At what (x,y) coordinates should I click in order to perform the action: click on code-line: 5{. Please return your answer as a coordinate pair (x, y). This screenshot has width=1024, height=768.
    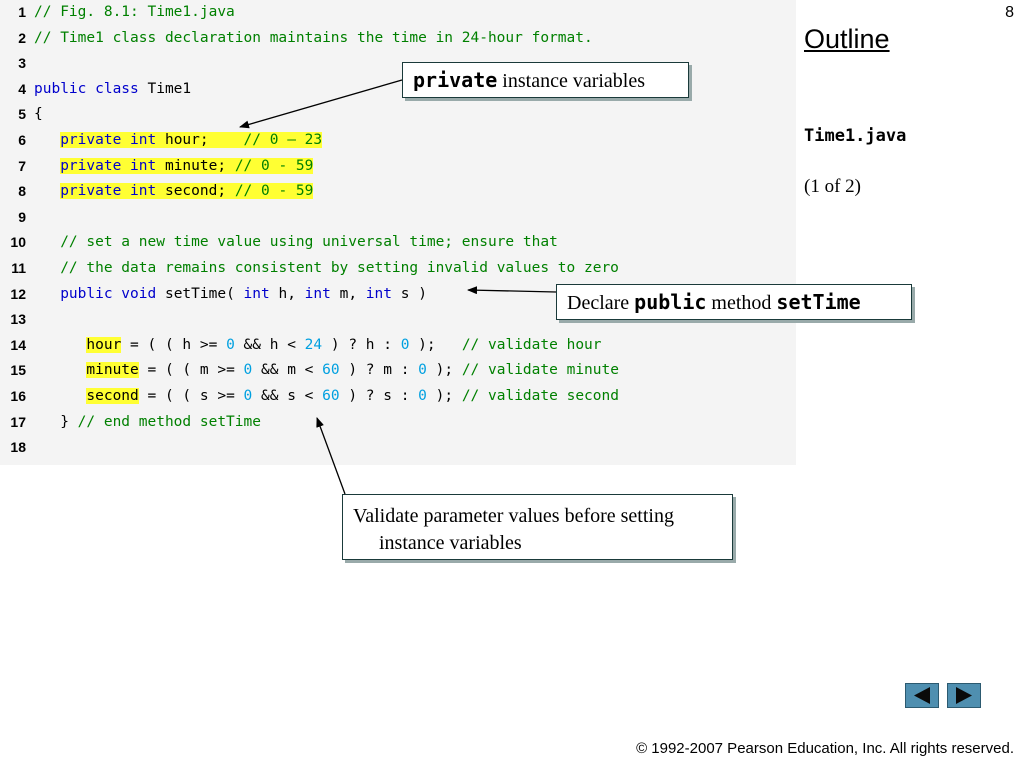
    Looking at the image, I should click on (398, 114).